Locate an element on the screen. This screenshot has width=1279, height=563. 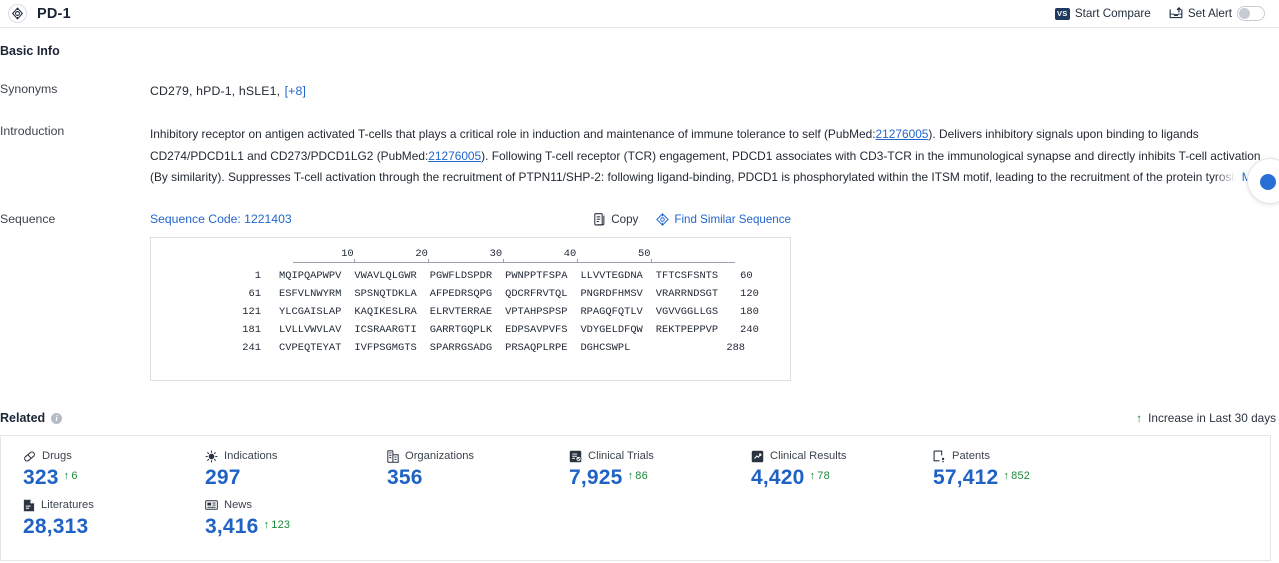
info-icon: i is located at coordinates (57, 418).